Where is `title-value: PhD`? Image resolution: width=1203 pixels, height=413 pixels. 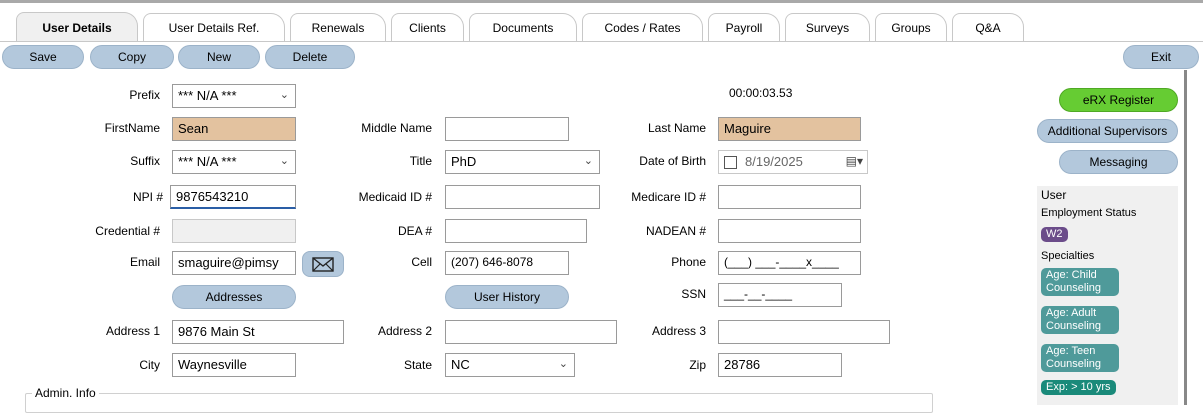
title-value: PhD is located at coordinates (464, 161).